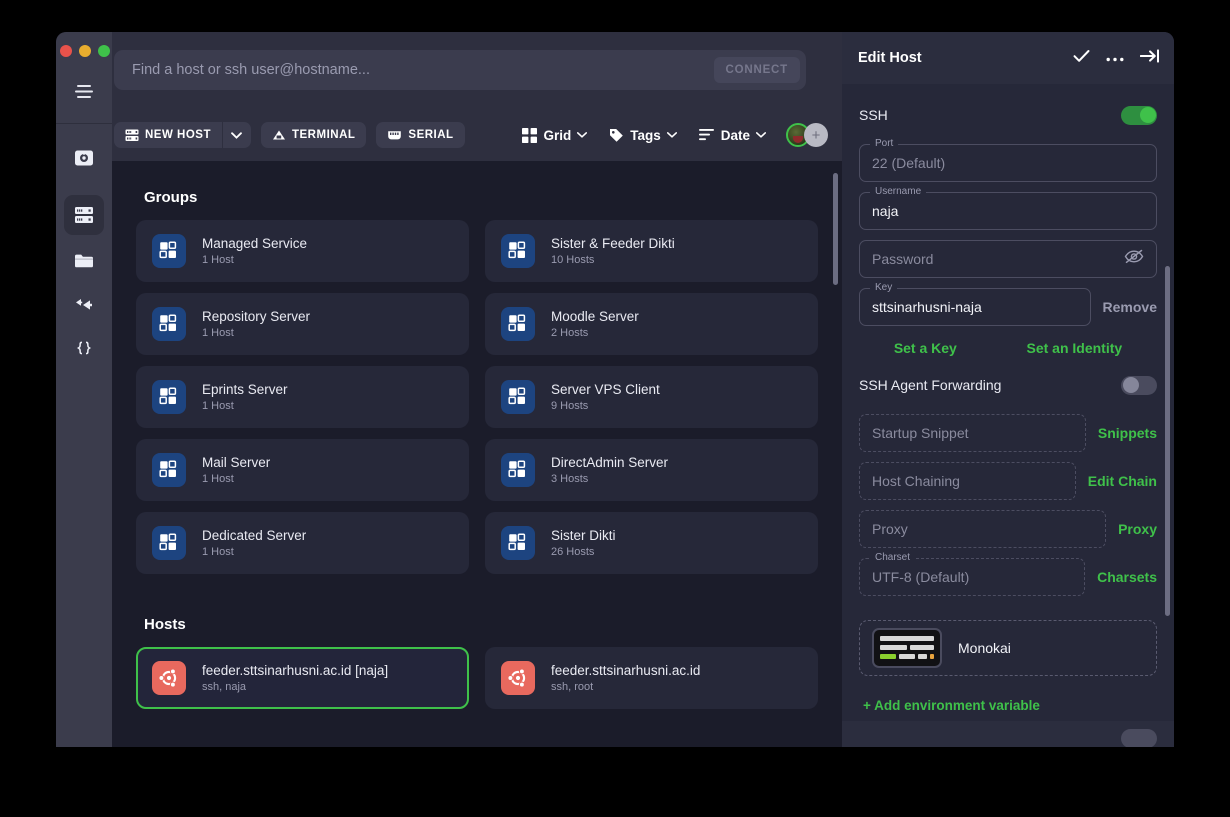 This screenshot has width=1230, height=817. Describe the element at coordinates (1074, 348) in the screenshot. I see `set-an-identity-button: Set an Identity` at that location.